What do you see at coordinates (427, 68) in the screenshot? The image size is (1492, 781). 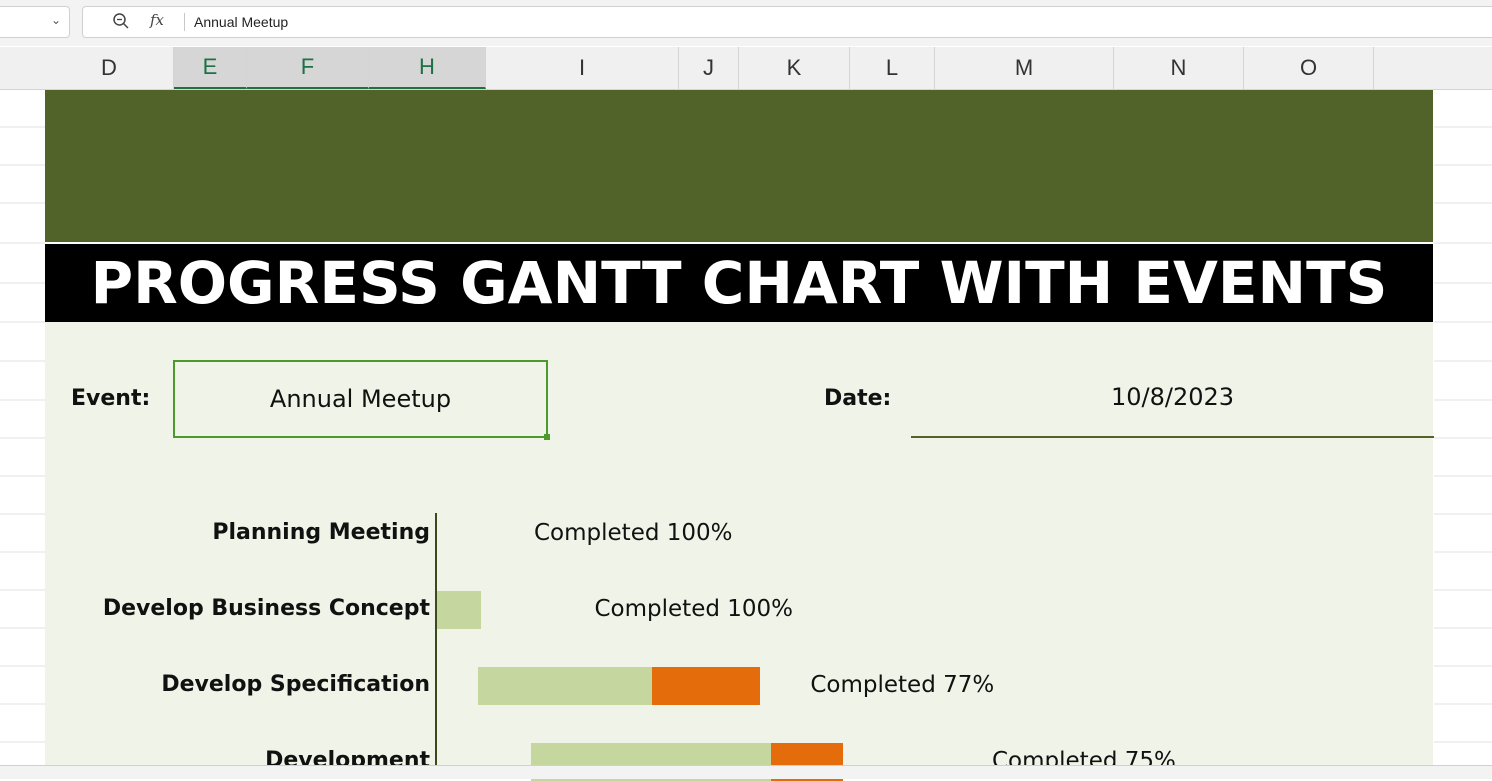 I see `column-header-h: H` at bounding box center [427, 68].